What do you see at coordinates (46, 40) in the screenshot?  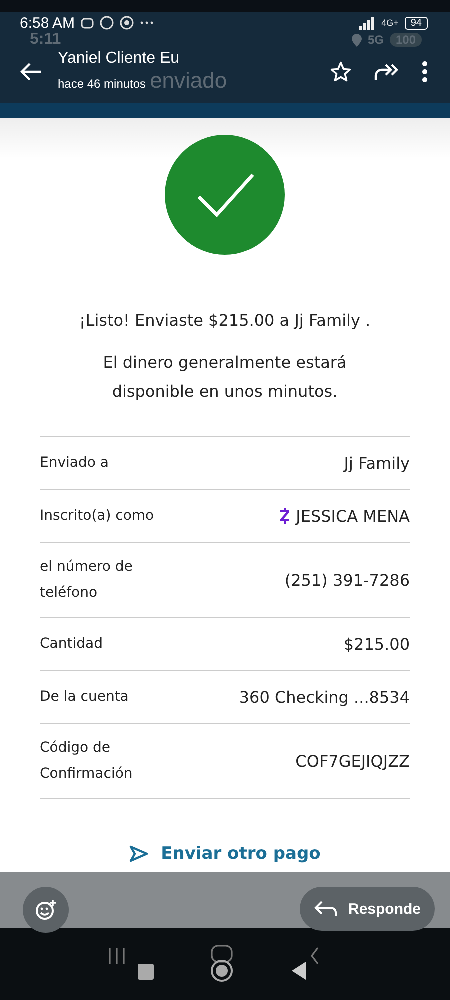 I see `underlying-status-time: 5:11` at bounding box center [46, 40].